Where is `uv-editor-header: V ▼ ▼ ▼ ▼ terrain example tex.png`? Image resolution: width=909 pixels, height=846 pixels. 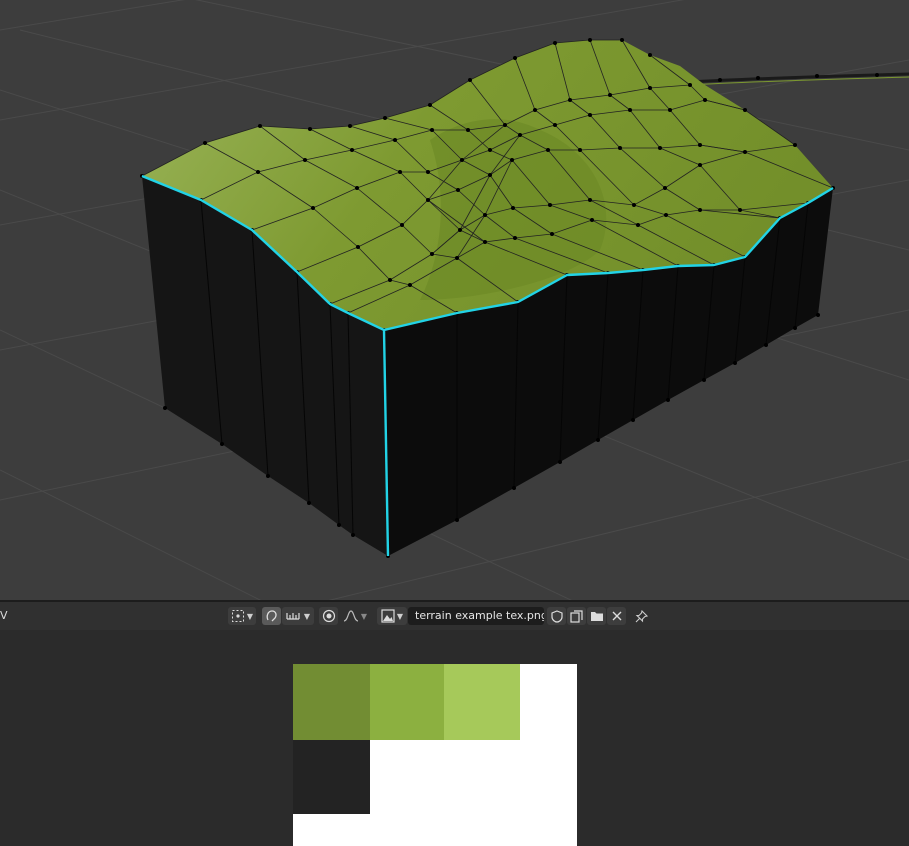 uv-editor-header: V ▼ ▼ ▼ ▼ terrain example tex.png is located at coordinates (454, 616).